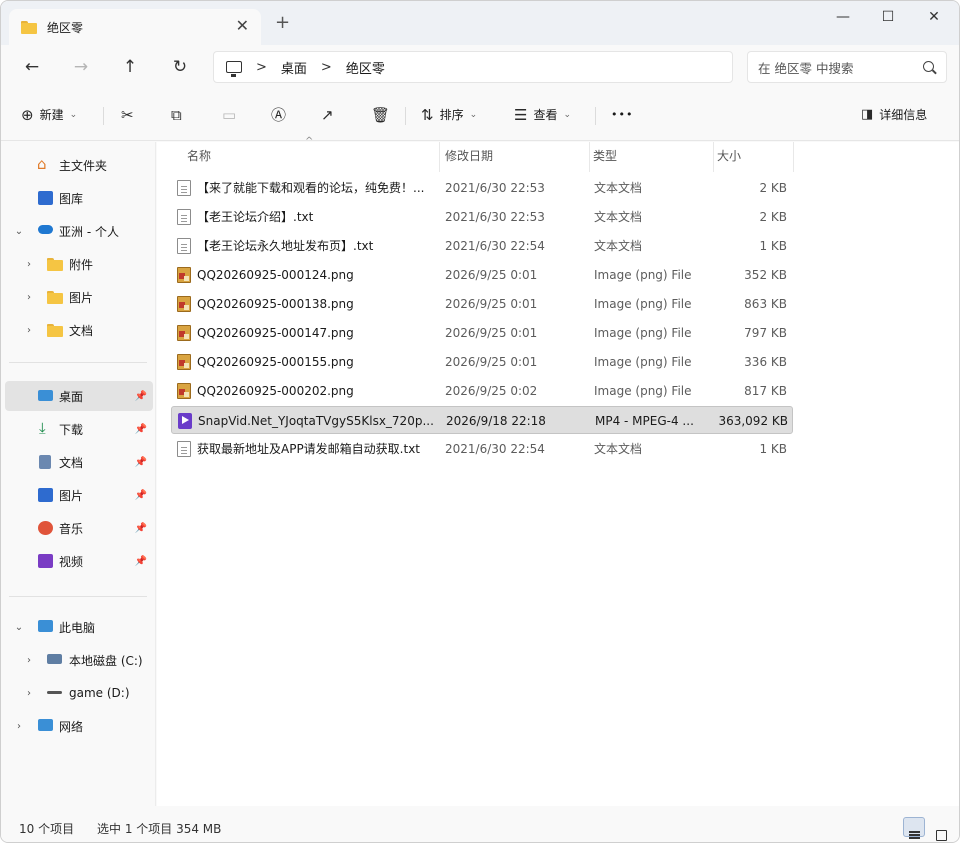 This screenshot has width=960, height=843. I want to click on sort-label: 排序, so click(451, 115).